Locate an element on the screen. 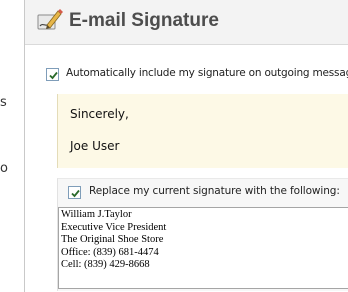 This screenshot has width=348, height=292. textarea-line: Cell: (839) 429-8668 is located at coordinates (105, 265).